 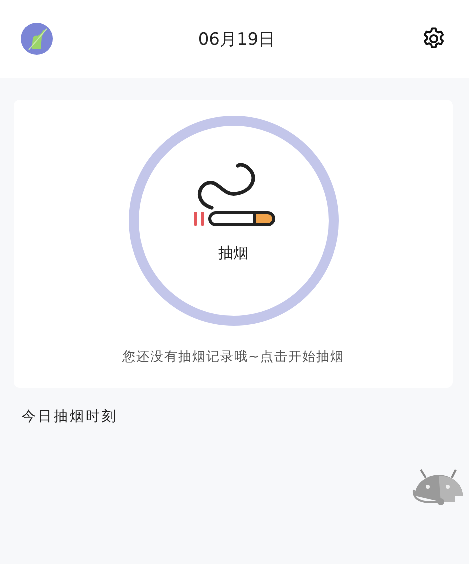 I want to click on empty-message: 您还没有抽烟记录哦~点击开始抽烟, so click(x=233, y=357).